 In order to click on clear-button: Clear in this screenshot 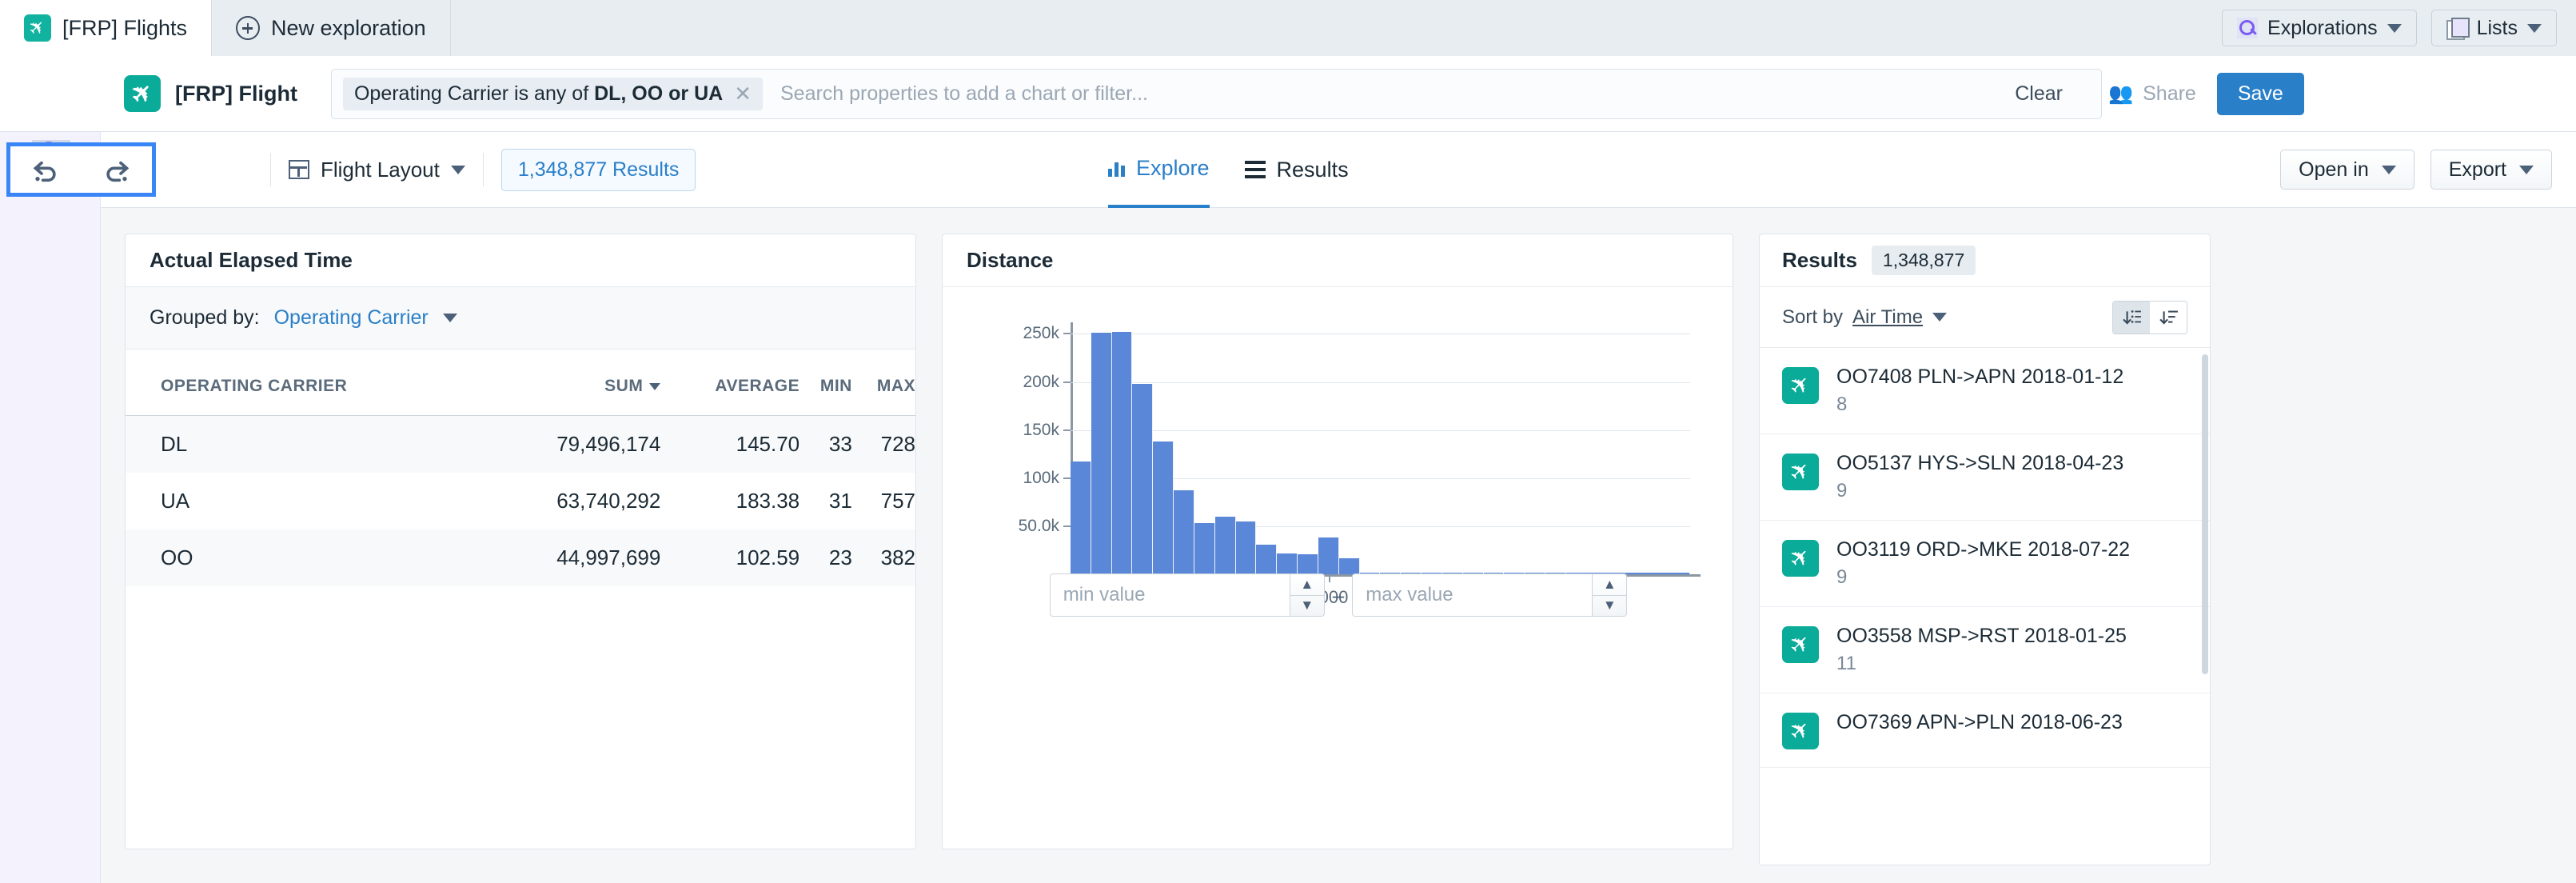, I will do `click(2039, 94)`.